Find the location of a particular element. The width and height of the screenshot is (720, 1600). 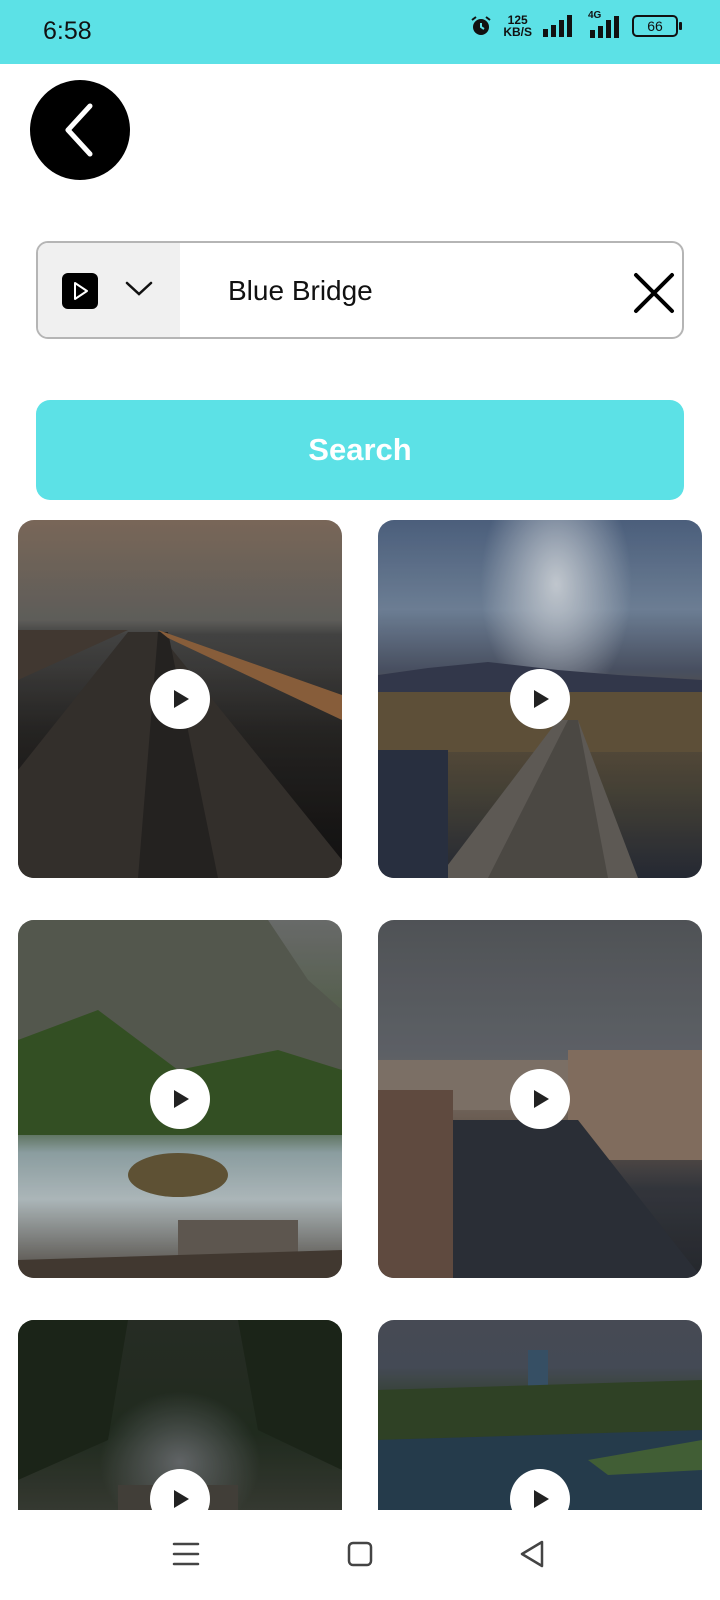

search-input: Blue Bridge is located at coordinates (300, 291).